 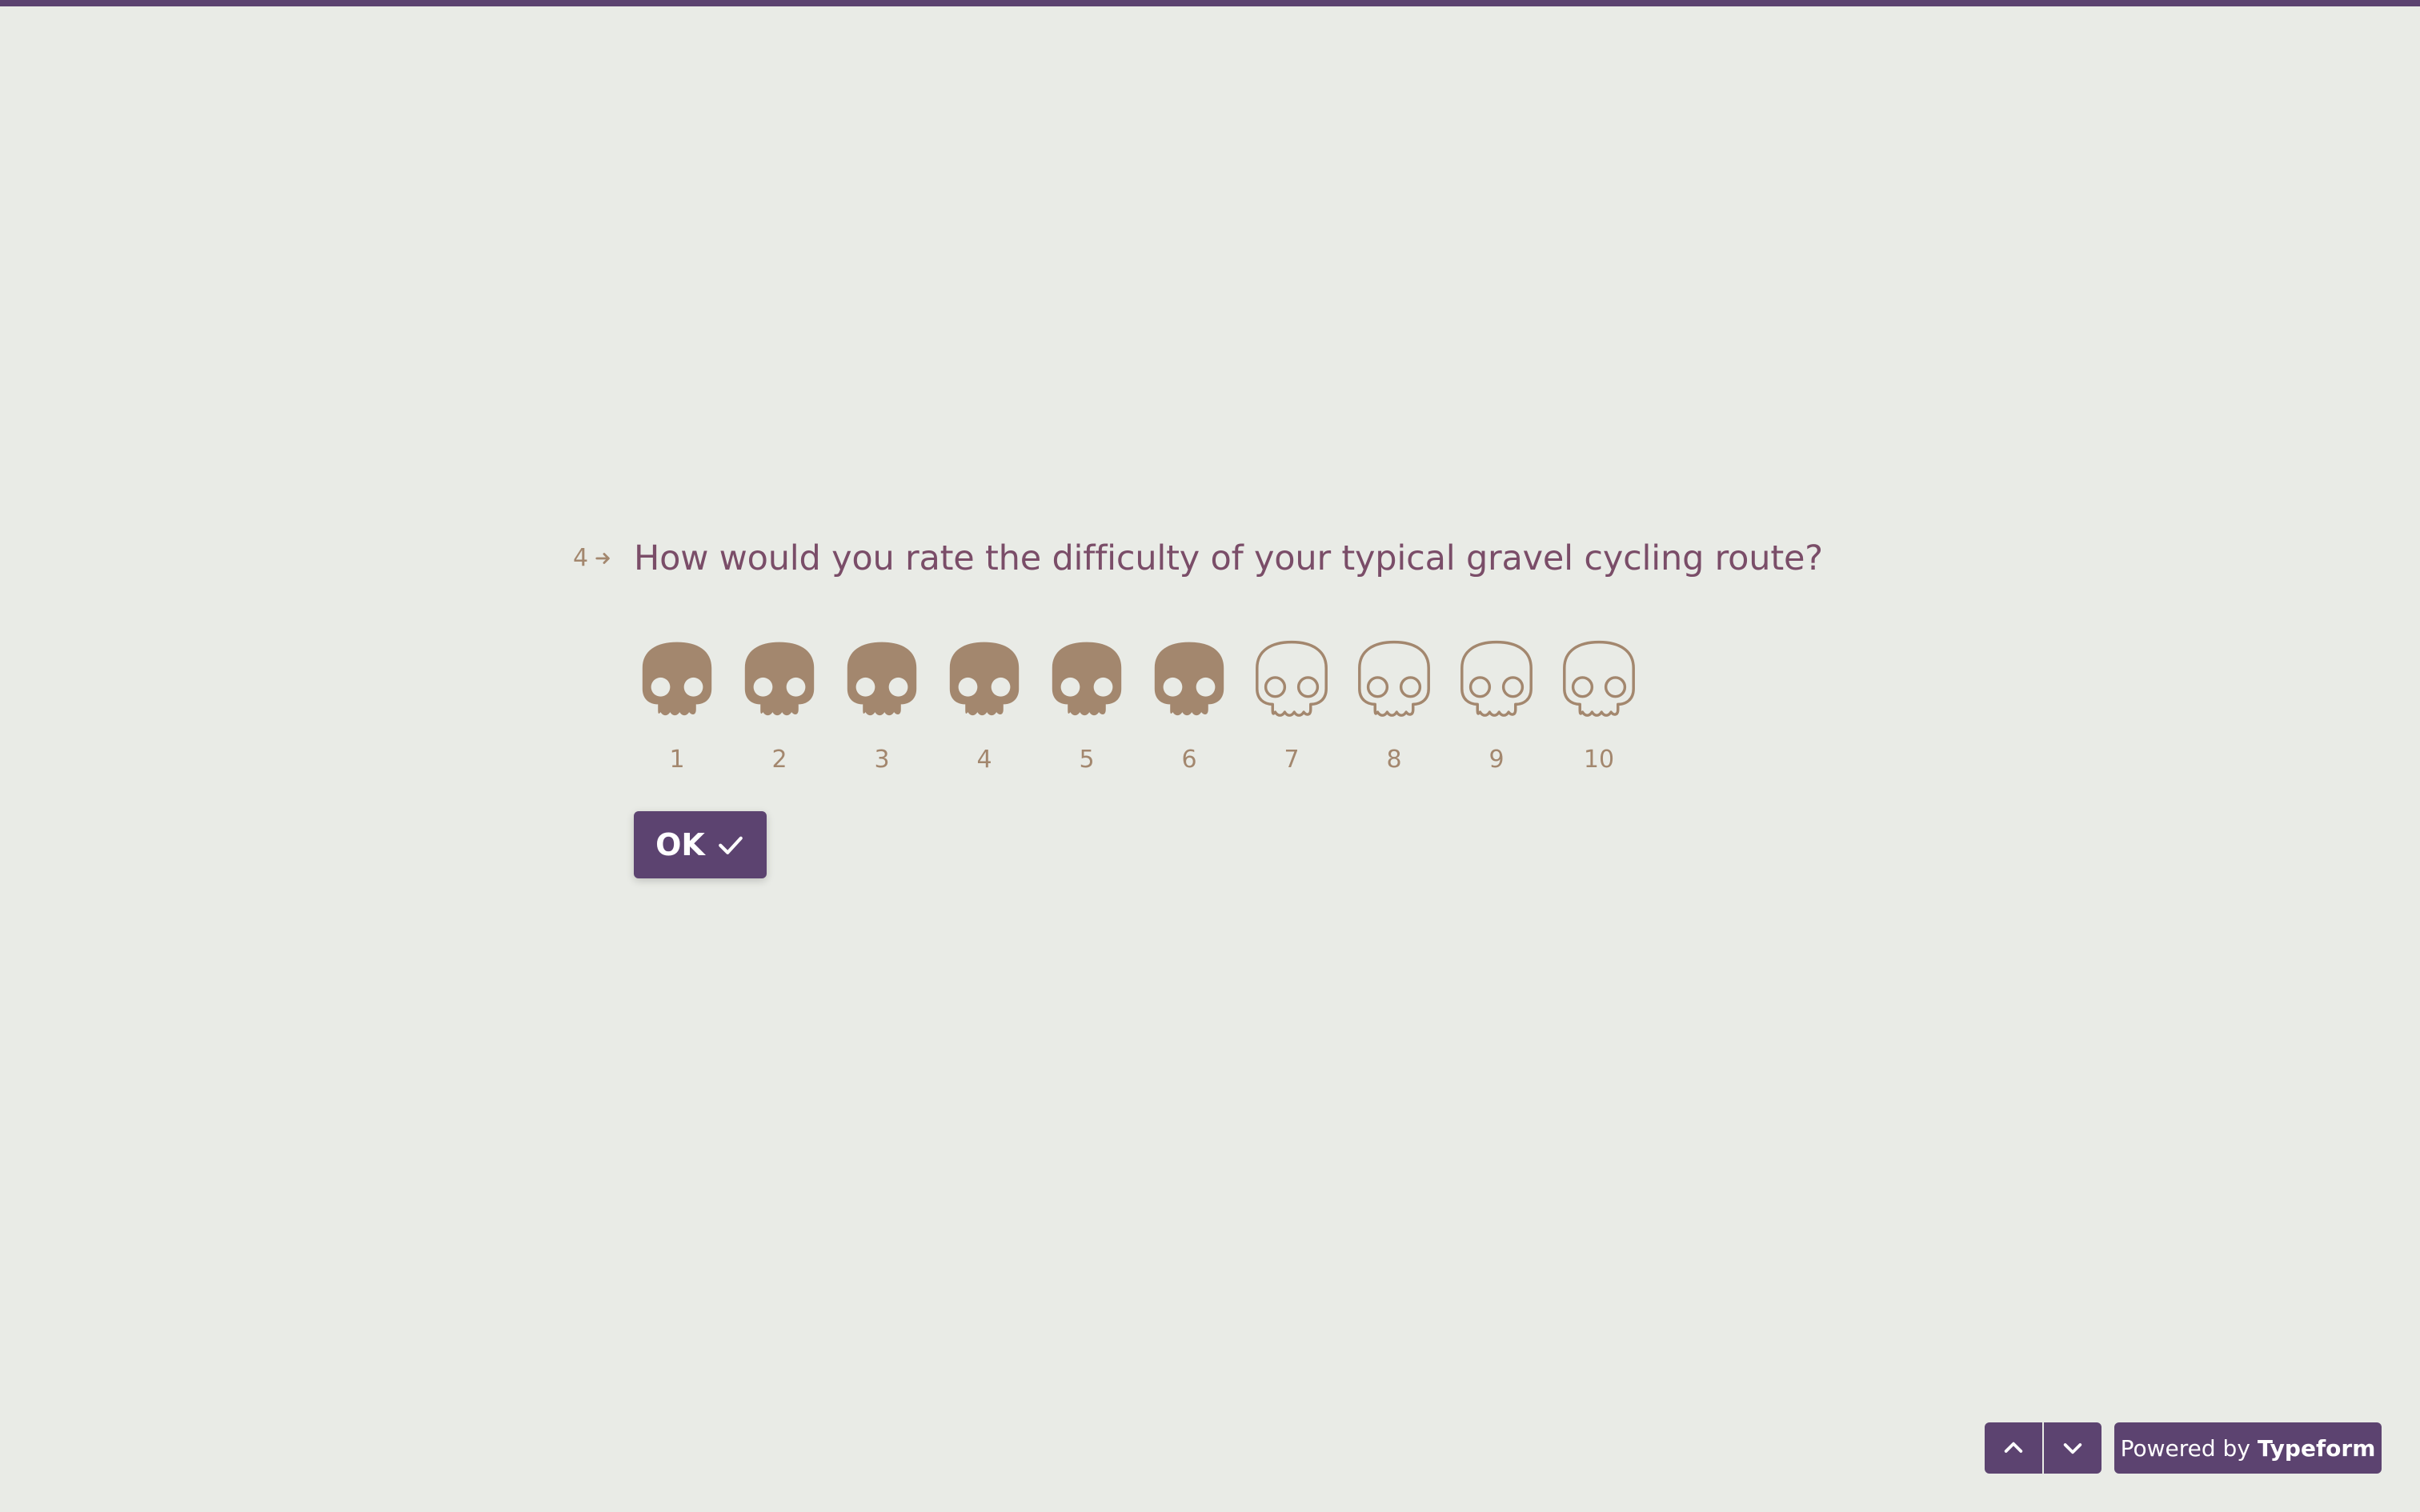 I want to click on rating-option-10: 10, so click(x=1599, y=704).